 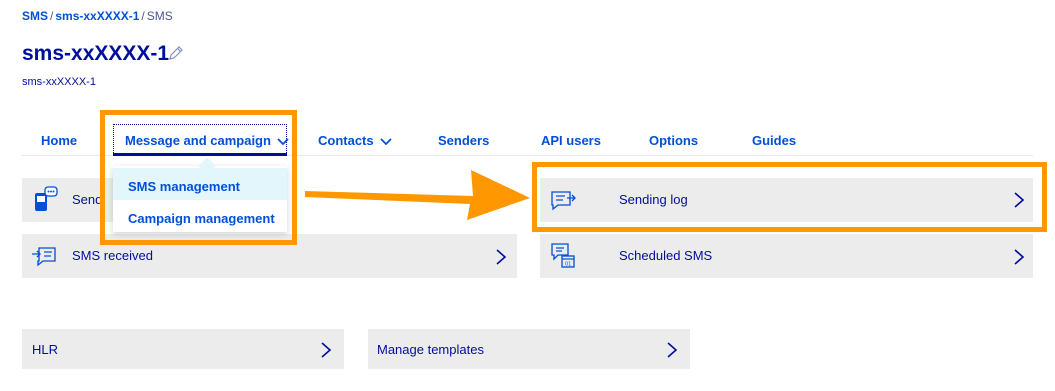 I want to click on tile-label: Scheduled SMS, so click(x=666, y=255).